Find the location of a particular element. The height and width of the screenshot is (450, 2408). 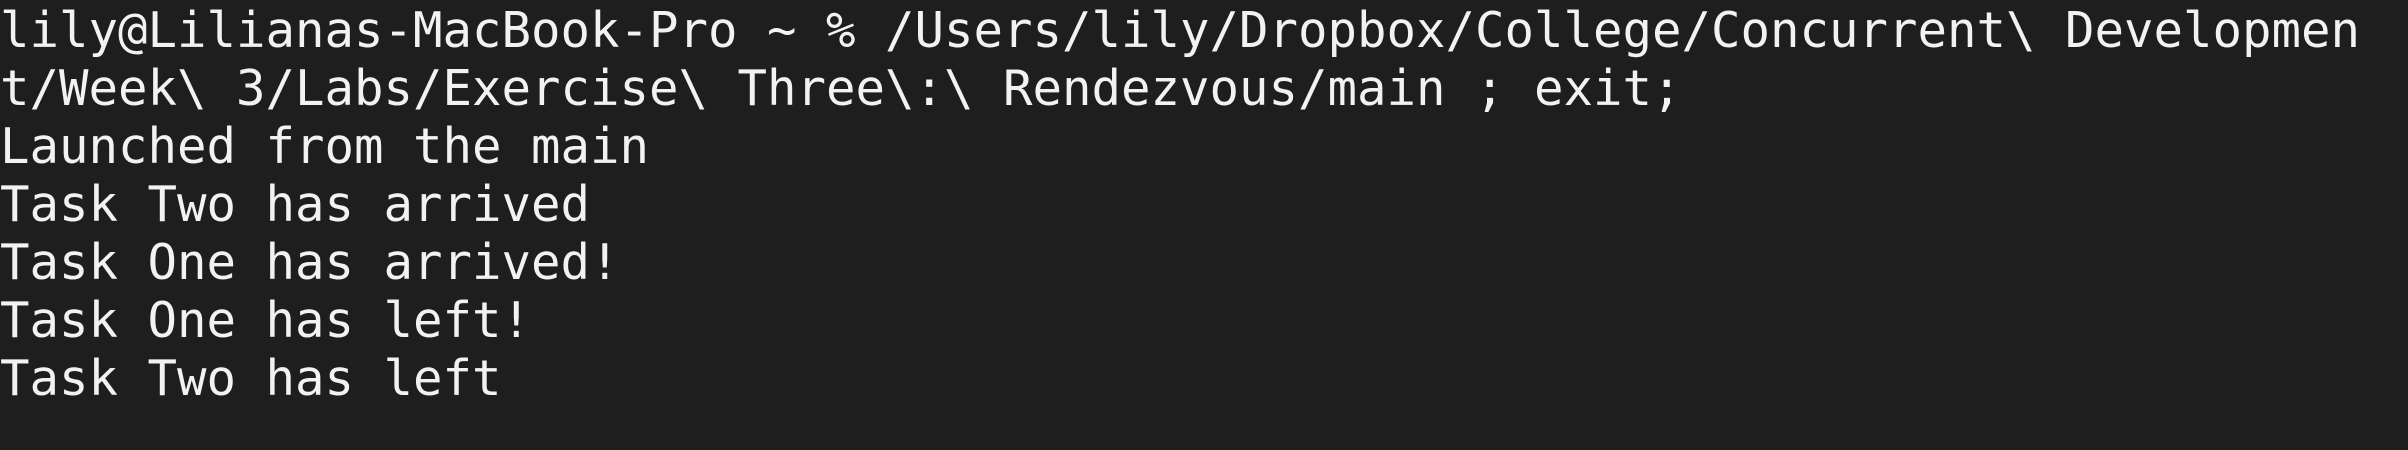

output-line-task-two-left: Task Two has left is located at coordinates (251, 378).